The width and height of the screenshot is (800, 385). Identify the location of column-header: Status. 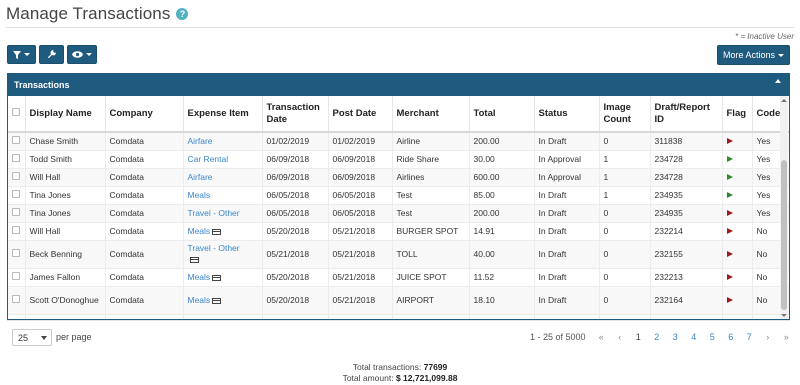
(567, 114).